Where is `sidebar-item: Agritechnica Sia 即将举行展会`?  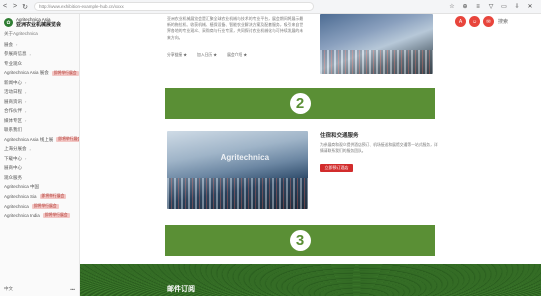
sidebar-item: Agritechnica Sia 即将举行展会 is located at coordinates (39, 197).